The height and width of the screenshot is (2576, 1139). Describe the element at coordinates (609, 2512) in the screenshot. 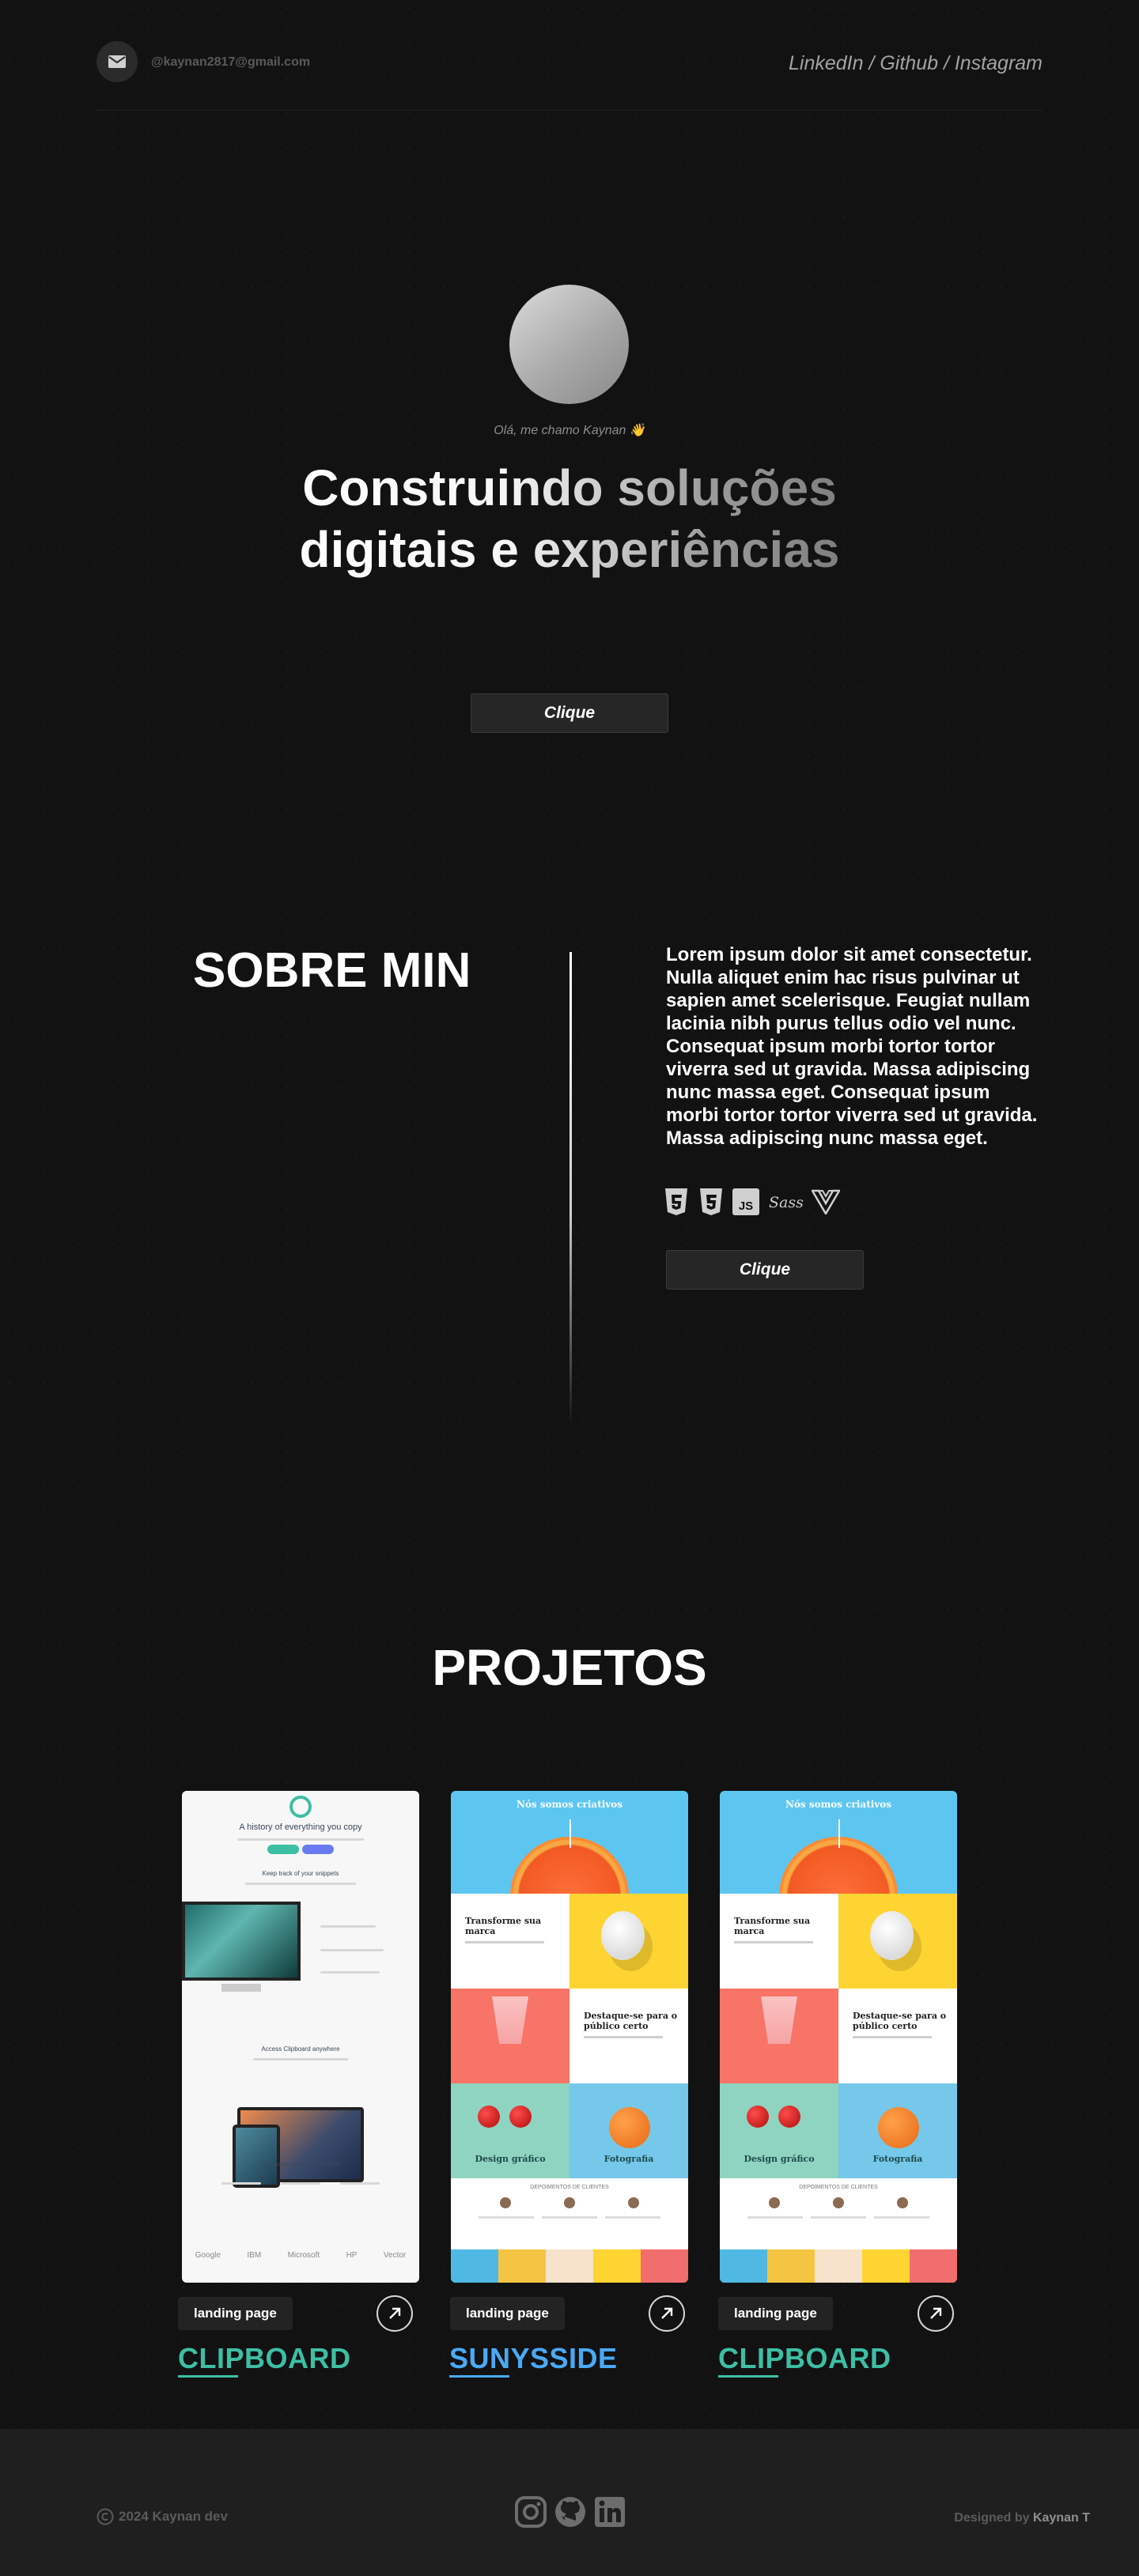

I see `linkedin-icon` at that location.